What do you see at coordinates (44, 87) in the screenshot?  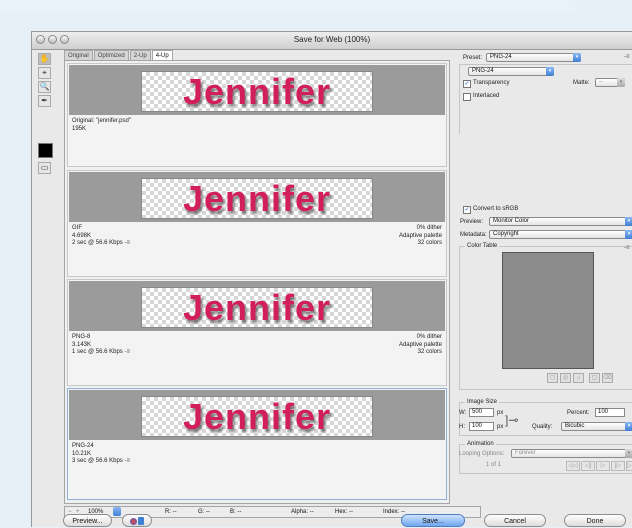 I see `zoom-tool-icon: 🔍` at bounding box center [44, 87].